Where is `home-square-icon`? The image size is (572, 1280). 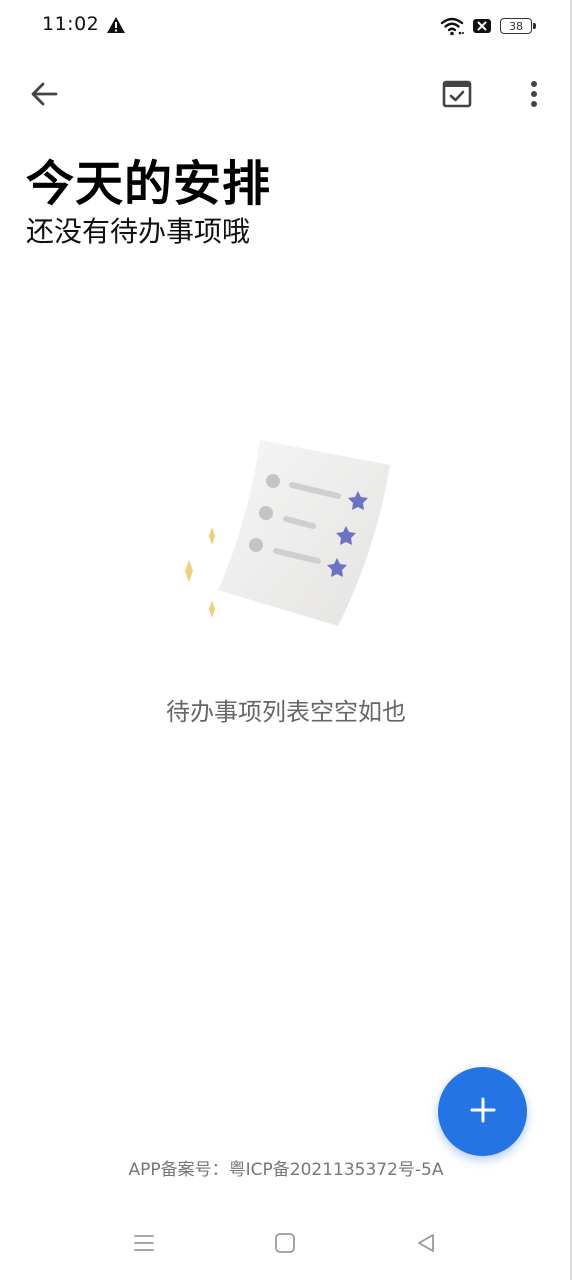 home-square-icon is located at coordinates (285, 1245).